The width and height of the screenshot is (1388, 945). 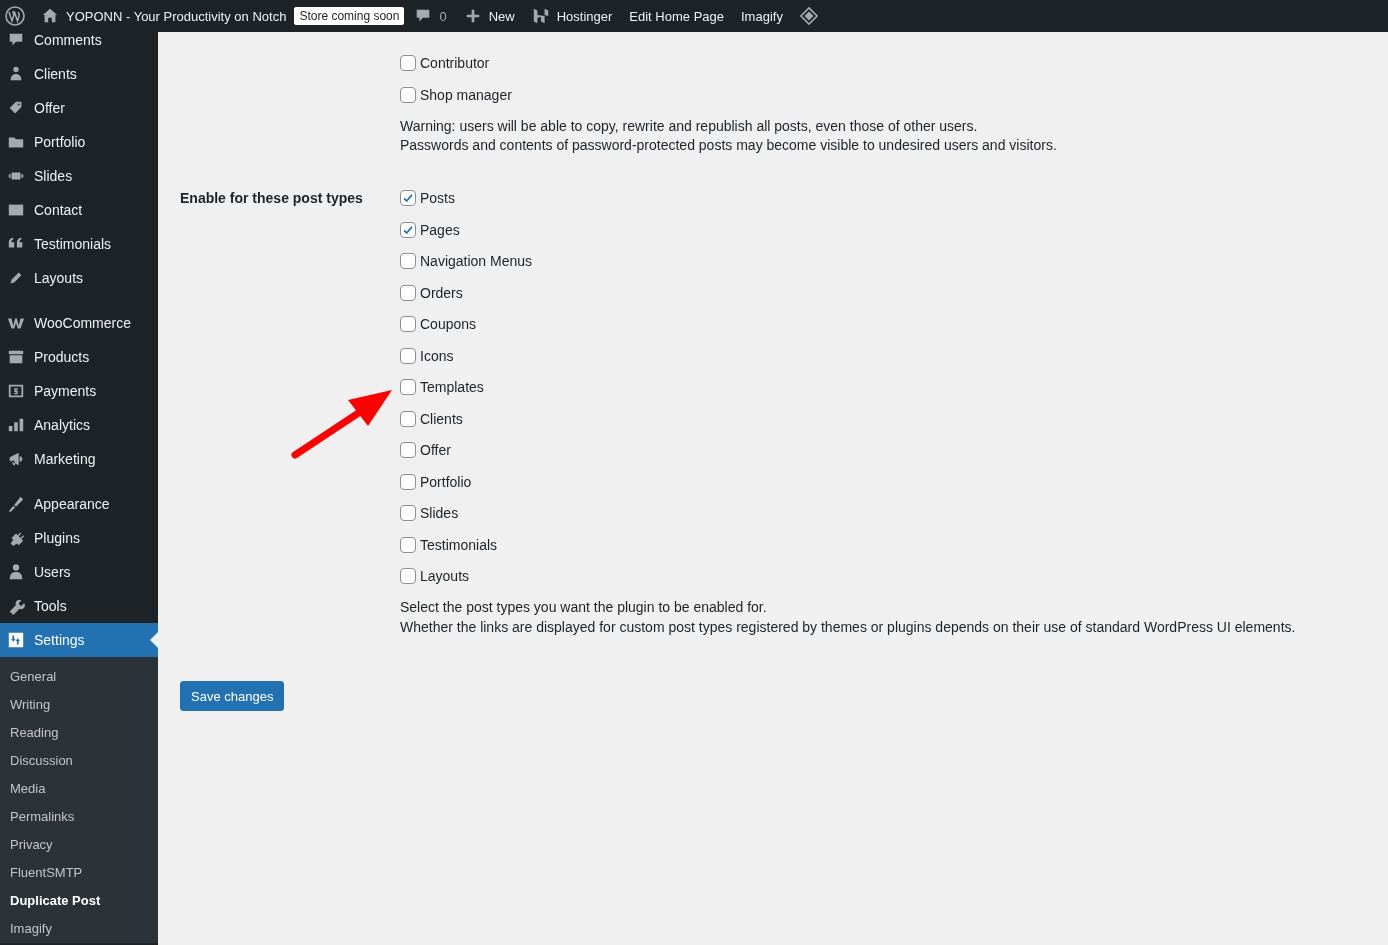 I want to click on current-indicator, so click(x=154, y=640).